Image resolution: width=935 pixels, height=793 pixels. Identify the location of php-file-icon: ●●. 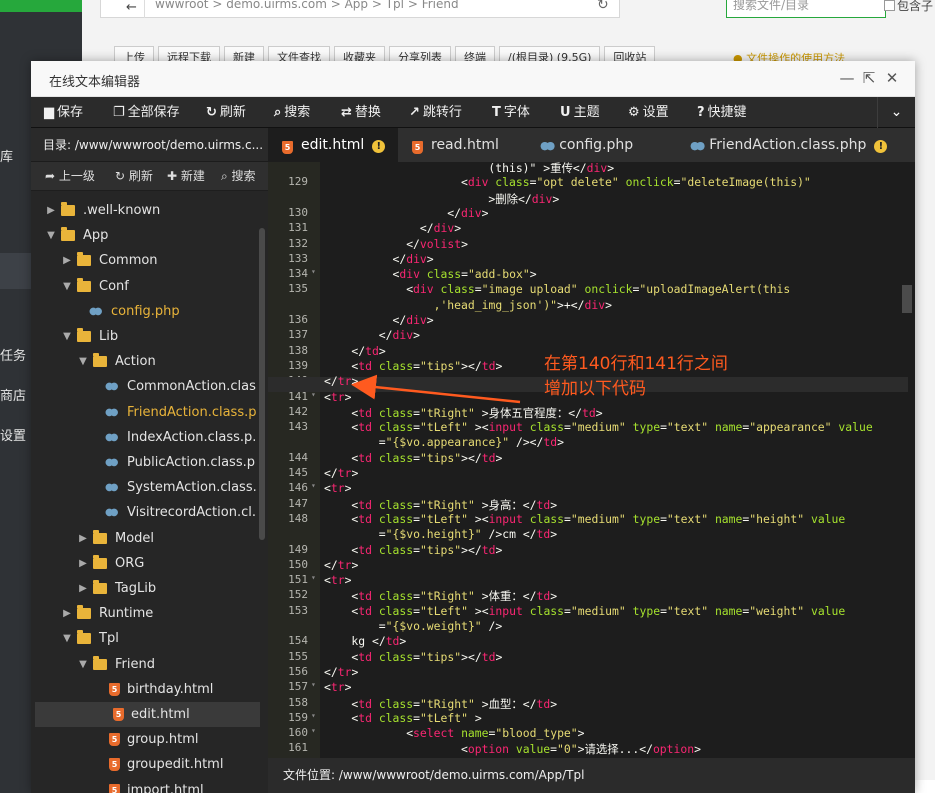
(112, 462).